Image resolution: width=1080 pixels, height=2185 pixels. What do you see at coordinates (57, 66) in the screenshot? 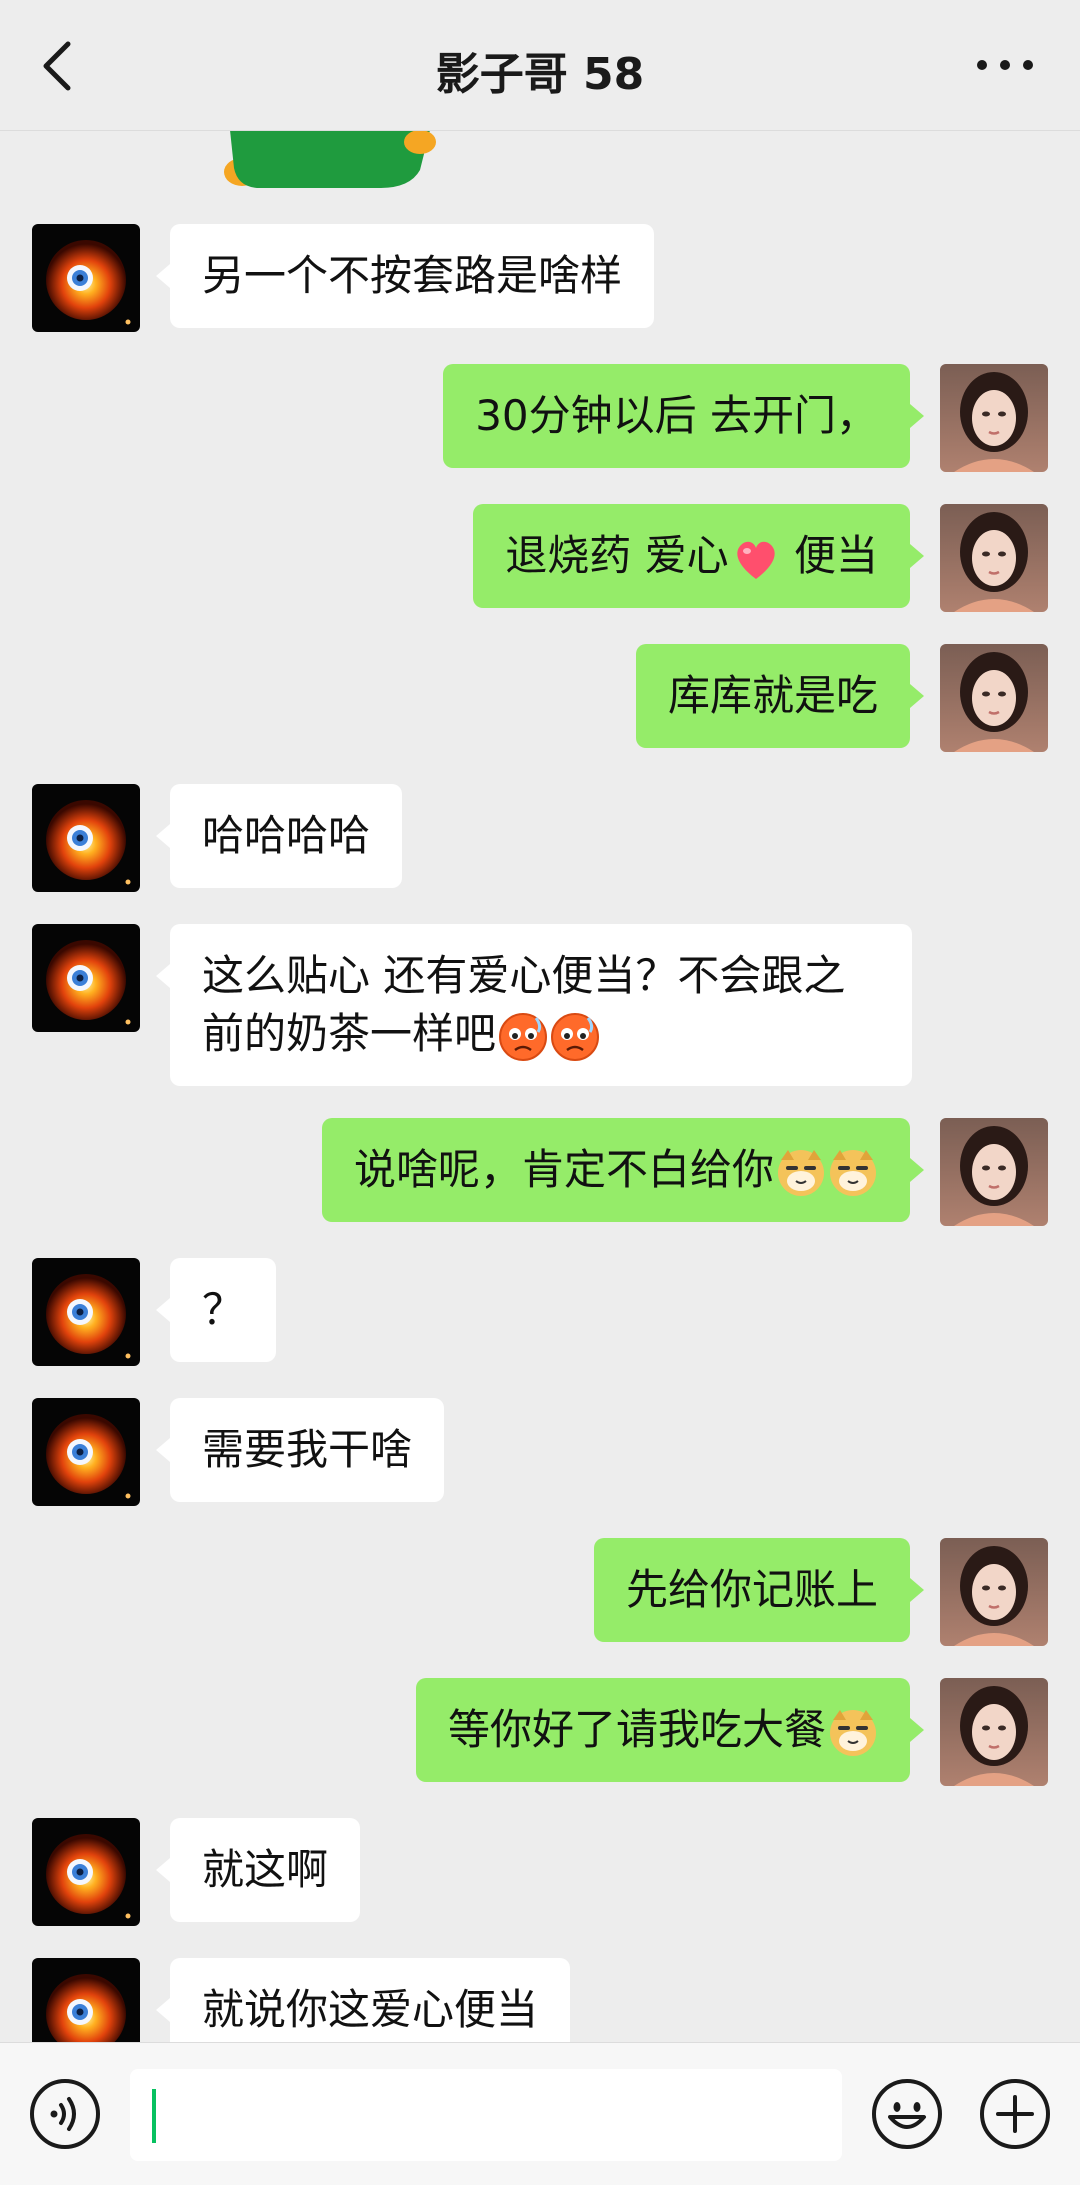
I see `chevron-left-icon` at bounding box center [57, 66].